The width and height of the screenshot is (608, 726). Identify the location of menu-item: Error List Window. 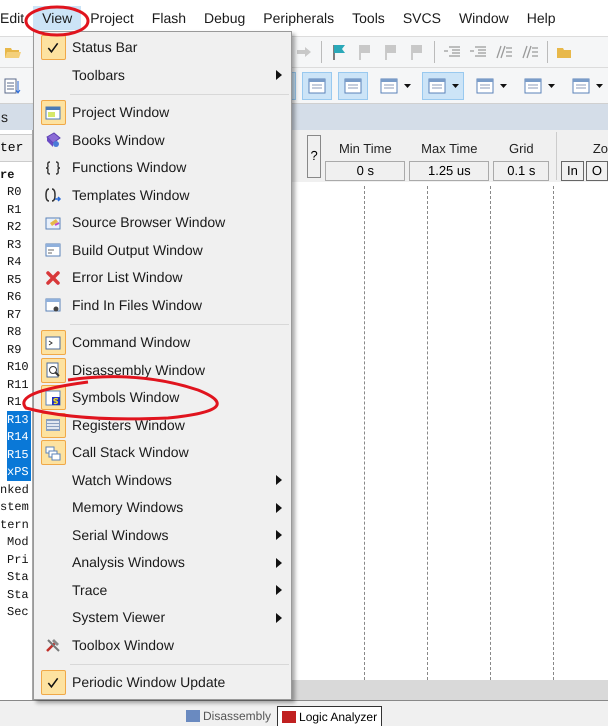
(162, 278).